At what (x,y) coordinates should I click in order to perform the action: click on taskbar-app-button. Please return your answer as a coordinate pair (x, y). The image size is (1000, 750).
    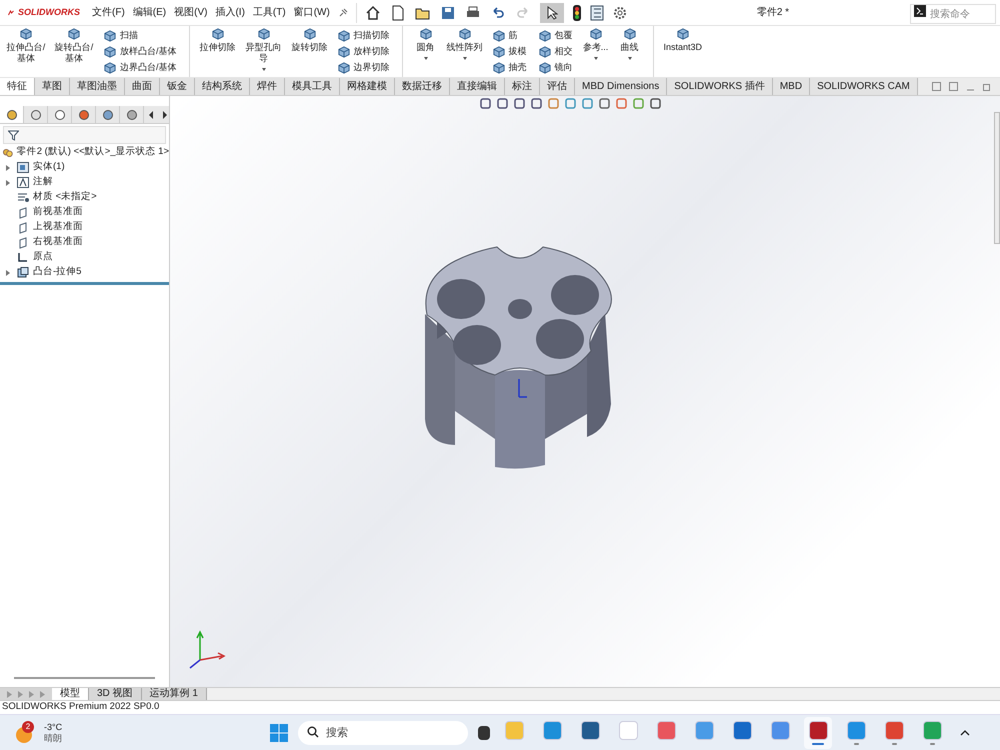
    Looking at the image, I should click on (818, 732).